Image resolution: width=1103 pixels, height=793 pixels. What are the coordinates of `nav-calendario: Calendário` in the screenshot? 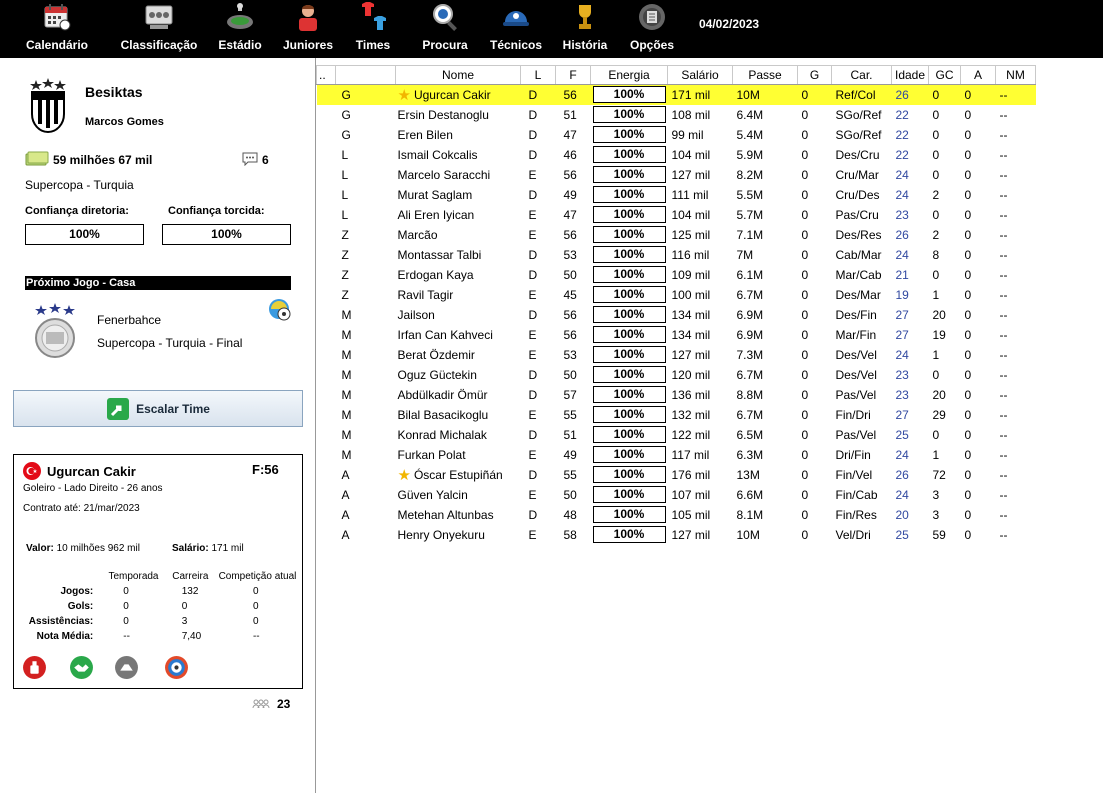 It's located at (57, 29).